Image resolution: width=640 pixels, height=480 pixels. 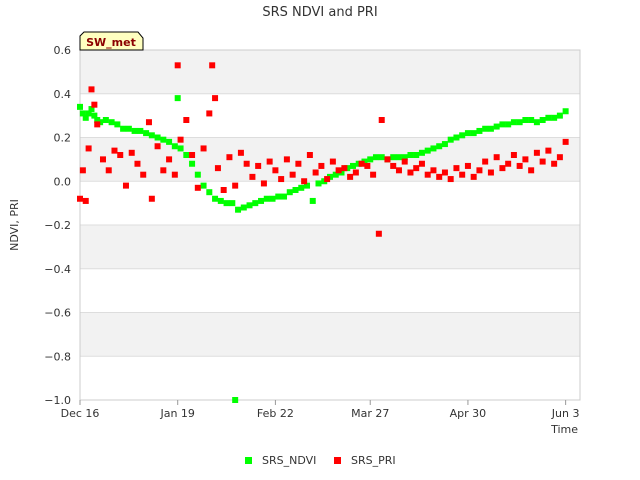 I want to click on legend-label-ndvi: SRS_NDVI, so click(x=289, y=460).